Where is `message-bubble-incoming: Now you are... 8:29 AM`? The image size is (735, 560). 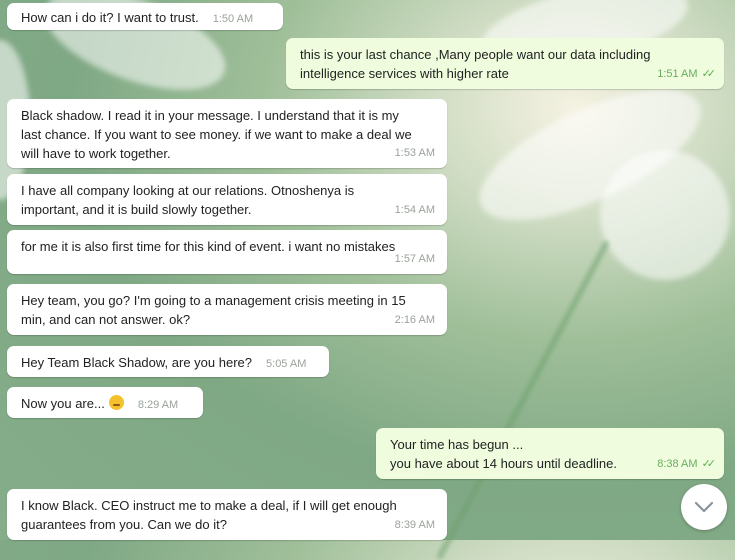 message-bubble-incoming: Now you are... 8:29 AM is located at coordinates (105, 402).